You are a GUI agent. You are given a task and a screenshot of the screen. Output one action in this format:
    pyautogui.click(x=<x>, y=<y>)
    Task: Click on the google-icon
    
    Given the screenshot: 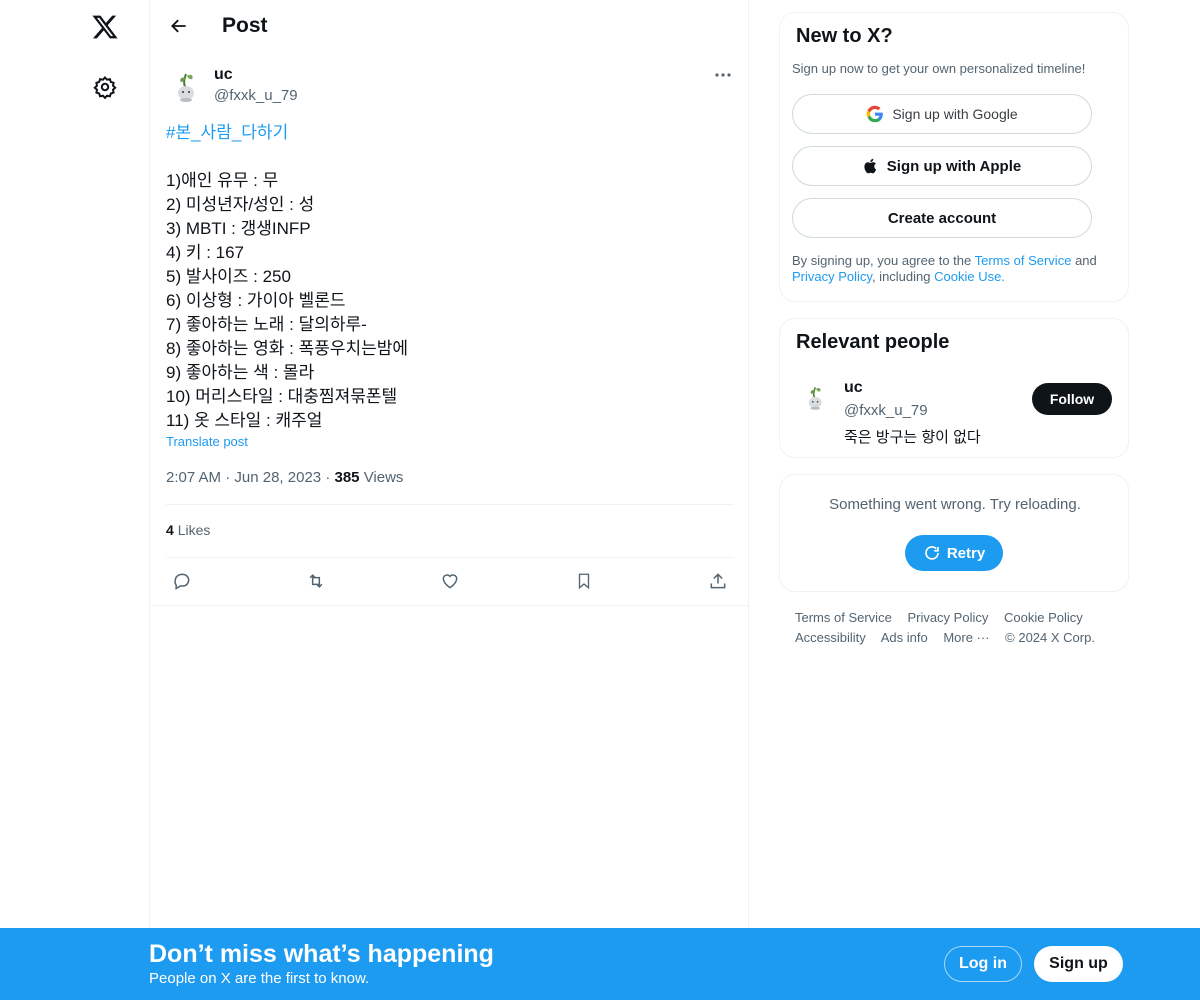 What is the action you would take?
    pyautogui.click(x=875, y=114)
    